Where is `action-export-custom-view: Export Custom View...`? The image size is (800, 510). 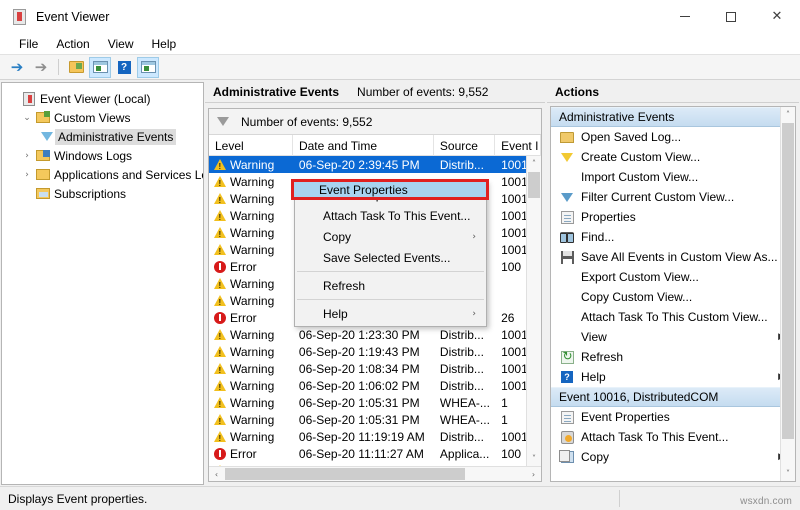
action-export-custom-view: Export Custom View... is located at coordinates (673, 277).